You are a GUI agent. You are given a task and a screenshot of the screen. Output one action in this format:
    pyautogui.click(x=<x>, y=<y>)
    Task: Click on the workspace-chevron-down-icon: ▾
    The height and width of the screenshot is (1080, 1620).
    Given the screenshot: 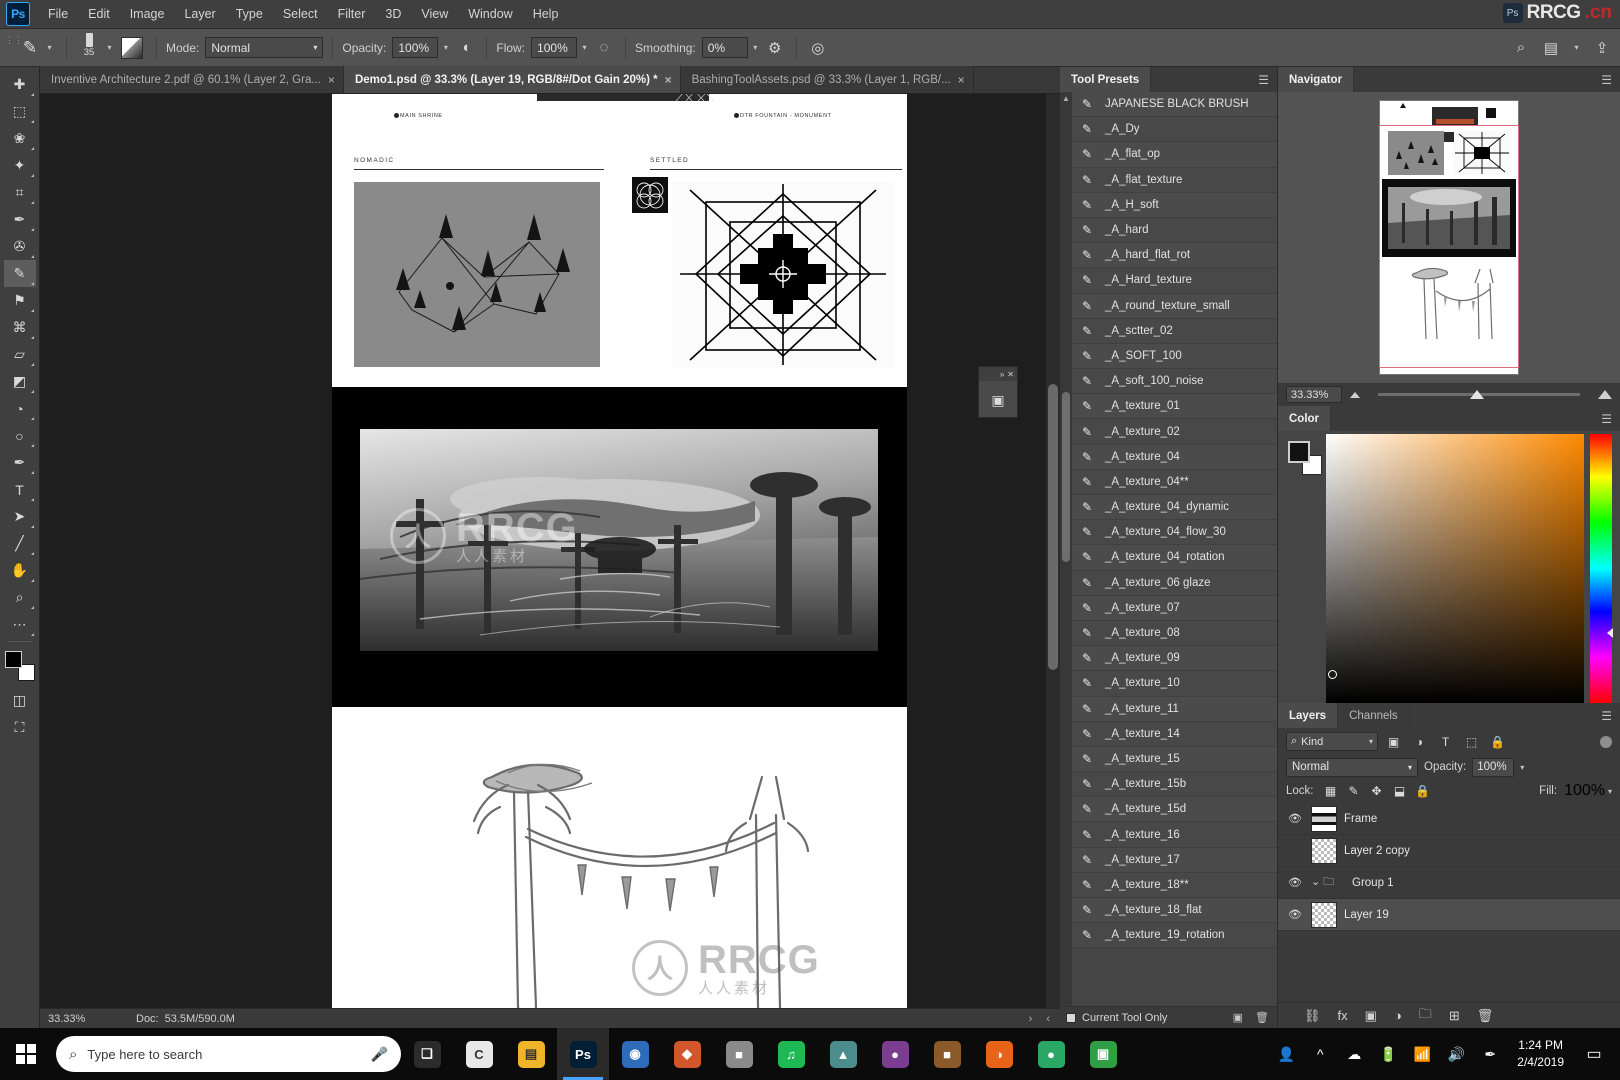 What is the action you would take?
    pyautogui.click(x=1576, y=48)
    